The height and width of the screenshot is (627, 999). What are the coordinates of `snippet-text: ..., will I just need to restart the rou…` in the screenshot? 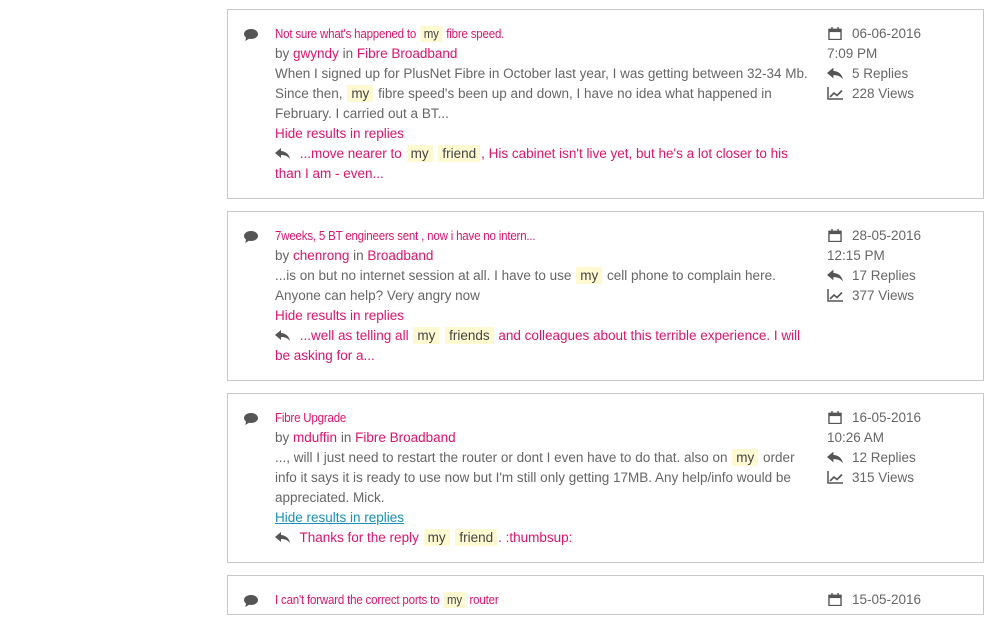 It's located at (501, 457).